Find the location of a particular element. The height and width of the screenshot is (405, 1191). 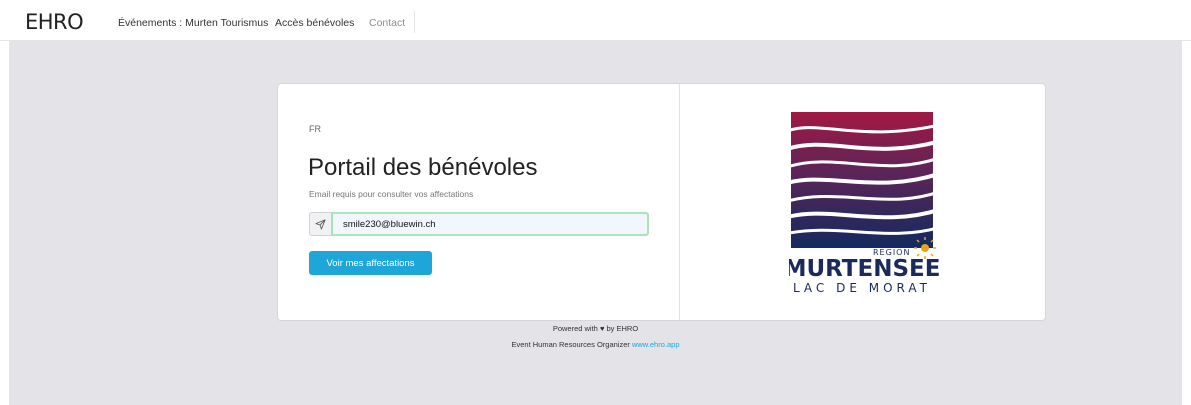

email-addon is located at coordinates (320, 224).